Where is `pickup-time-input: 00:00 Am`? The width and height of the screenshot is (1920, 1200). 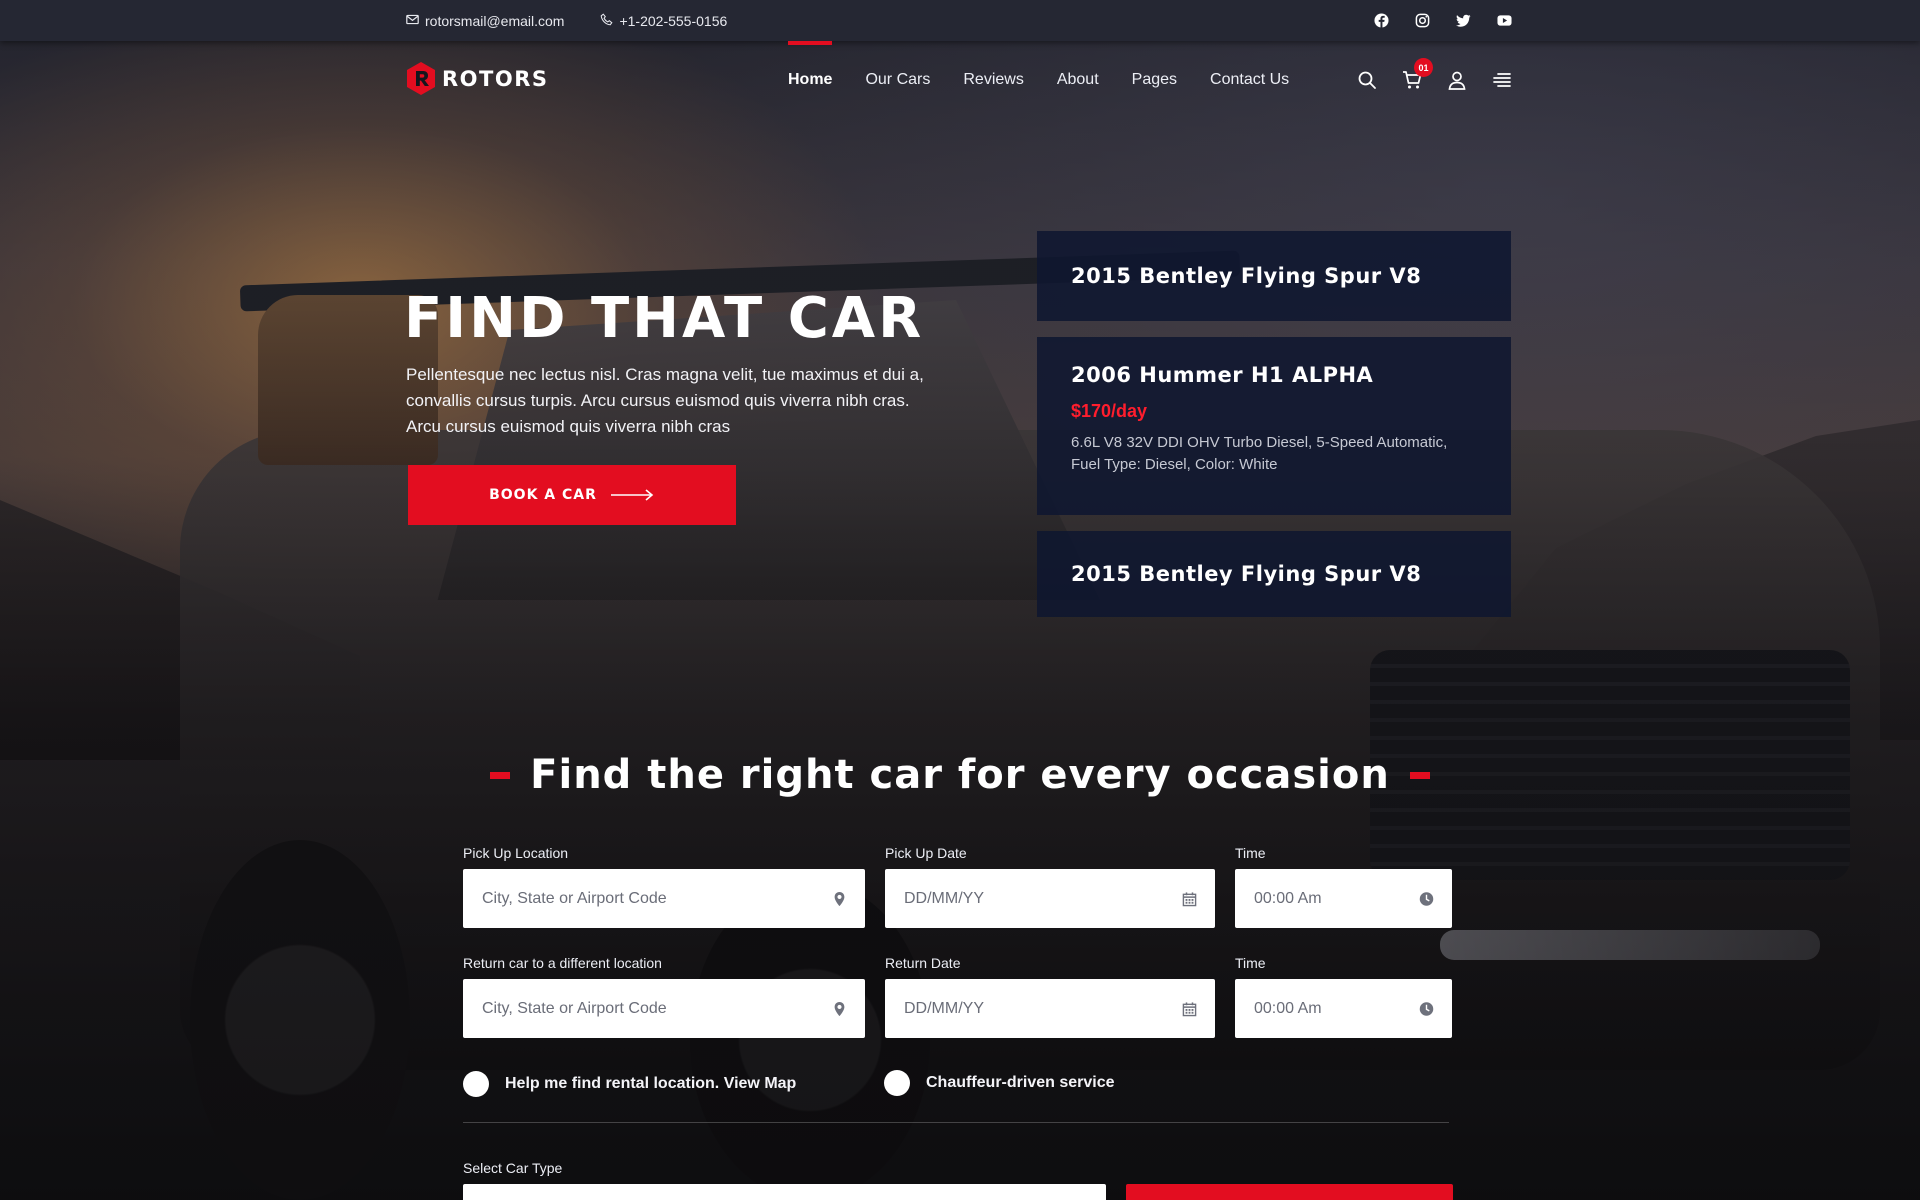
pickup-time-input: 00:00 Am is located at coordinates (1343, 898).